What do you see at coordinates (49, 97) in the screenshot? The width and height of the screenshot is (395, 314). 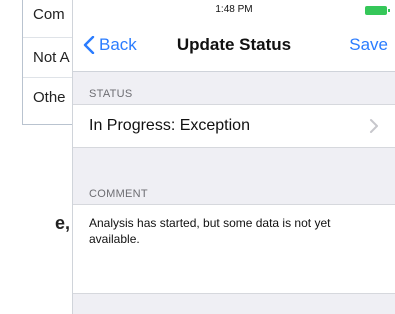 I see `row-label: Othe` at bounding box center [49, 97].